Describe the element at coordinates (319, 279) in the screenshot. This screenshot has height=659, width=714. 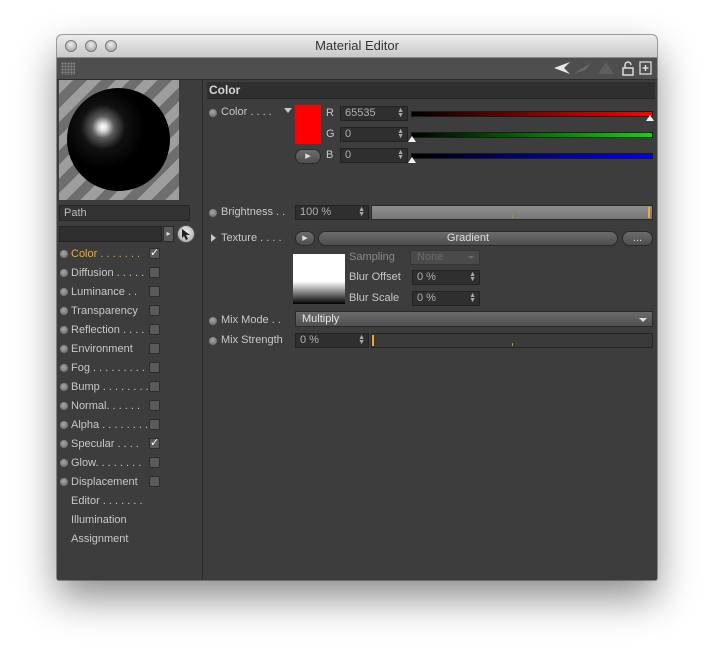
I see `texture-preview` at that location.